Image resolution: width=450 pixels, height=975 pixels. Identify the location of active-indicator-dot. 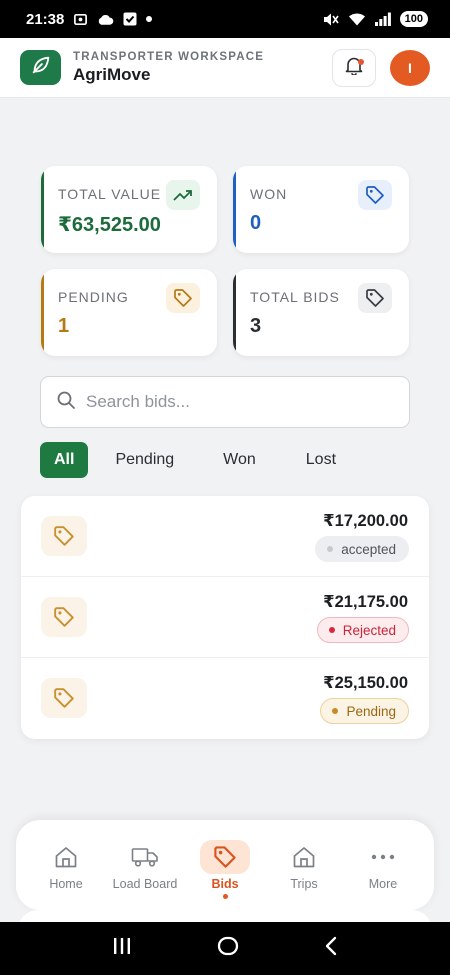
(225, 896).